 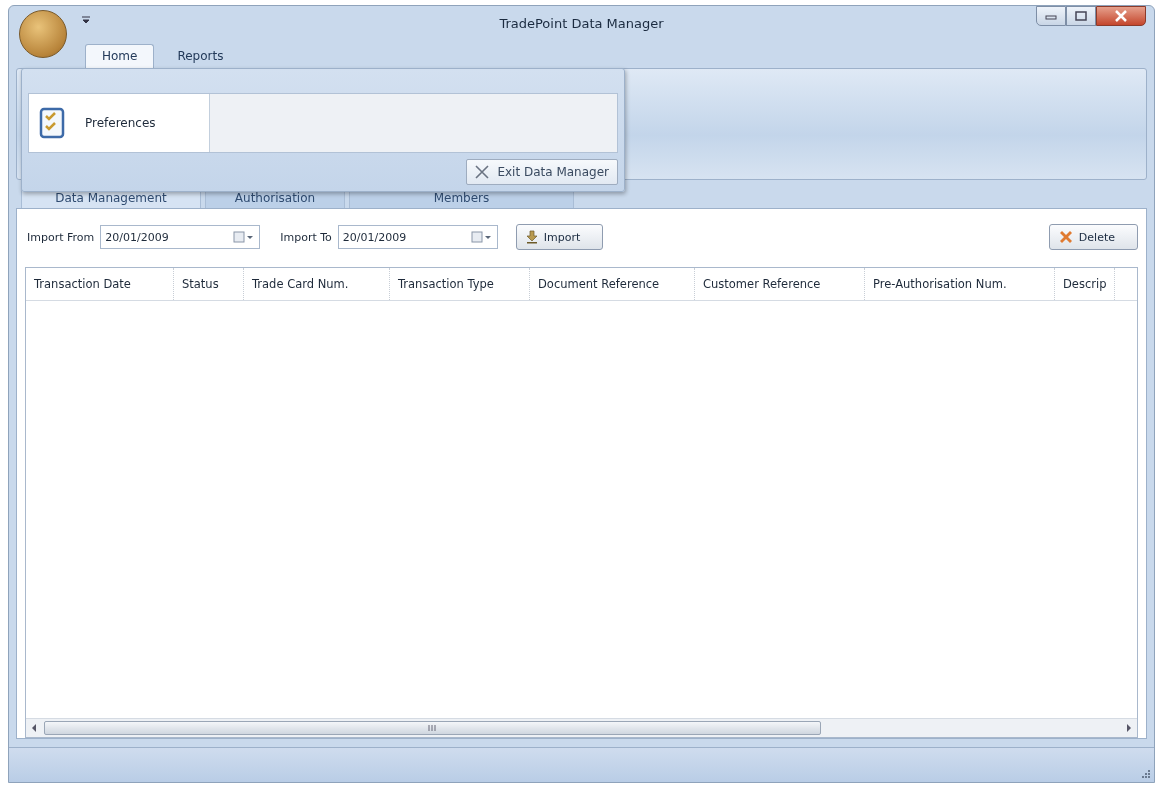 What do you see at coordinates (432, 728) in the screenshot?
I see `scrollbar-thumb` at bounding box center [432, 728].